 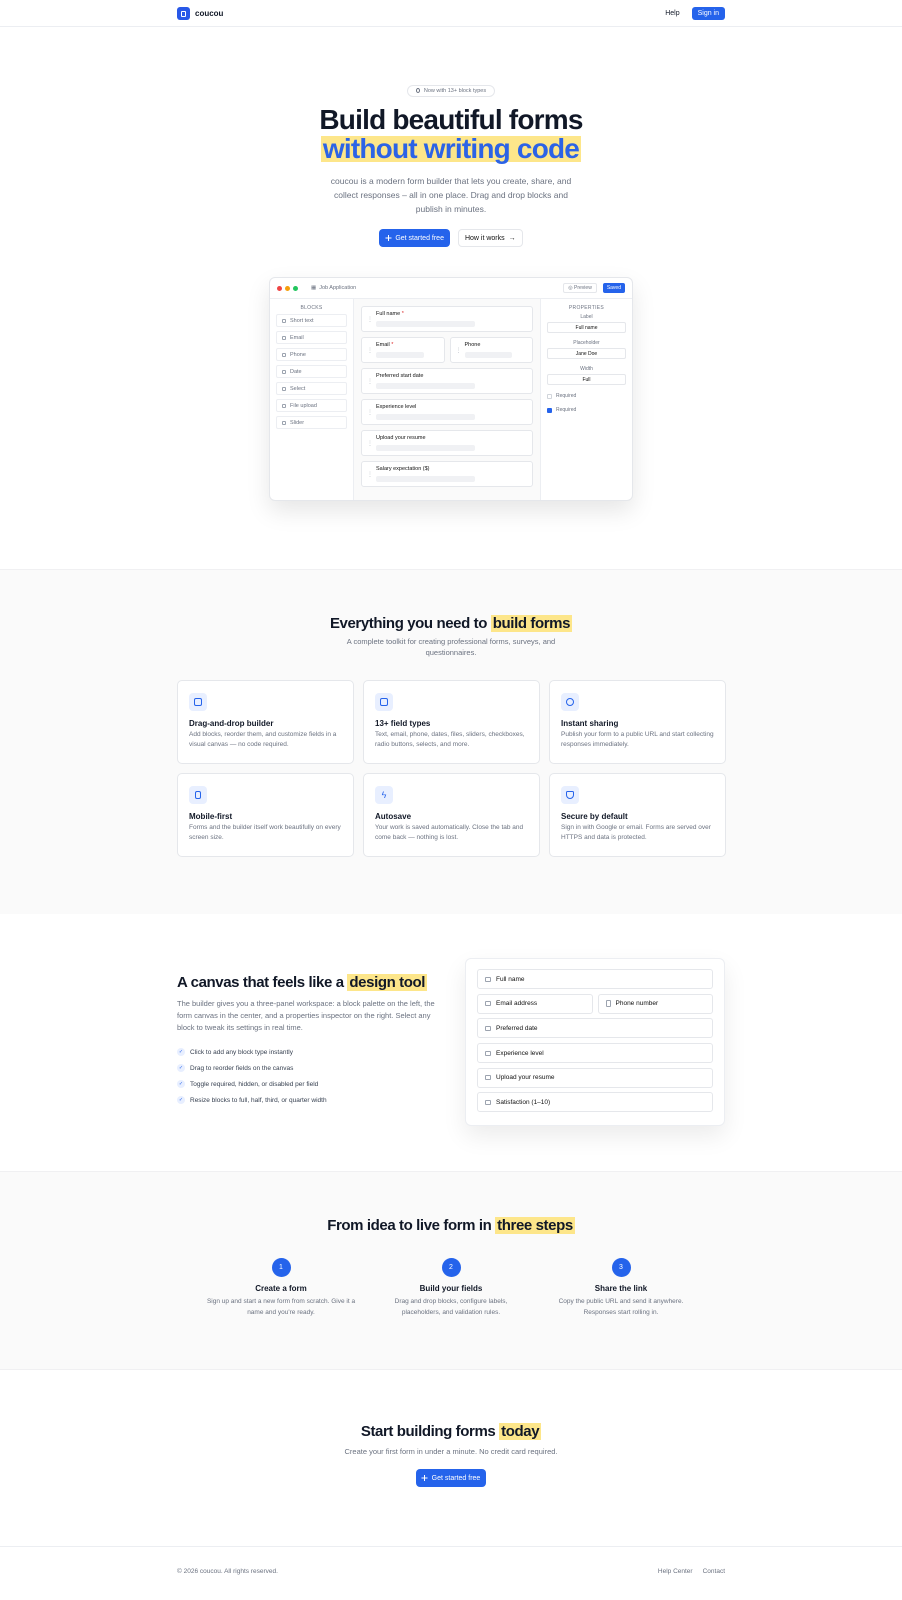 I want to click on preview-field-label: Preferred date, so click(x=517, y=1028).